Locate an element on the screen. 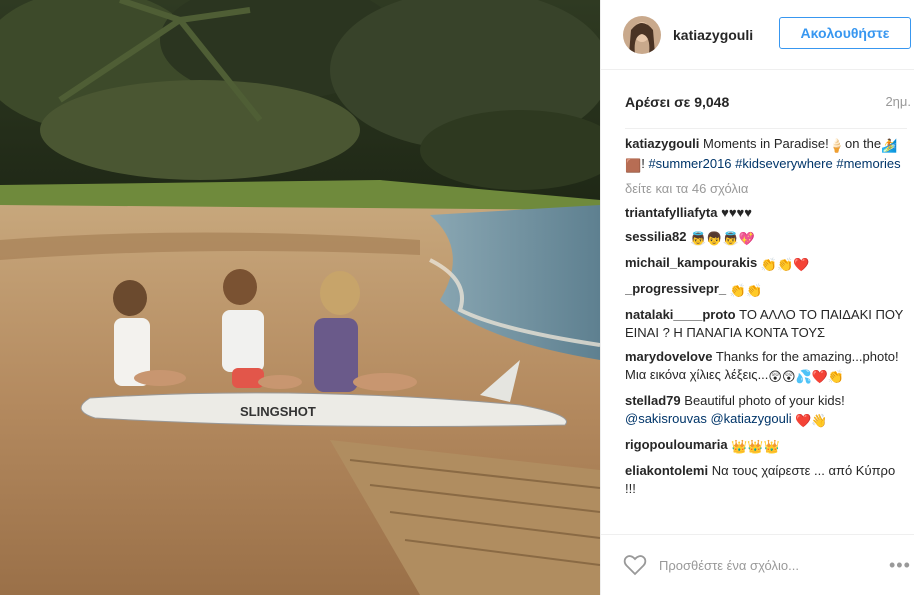  avatar is located at coordinates (642, 34).